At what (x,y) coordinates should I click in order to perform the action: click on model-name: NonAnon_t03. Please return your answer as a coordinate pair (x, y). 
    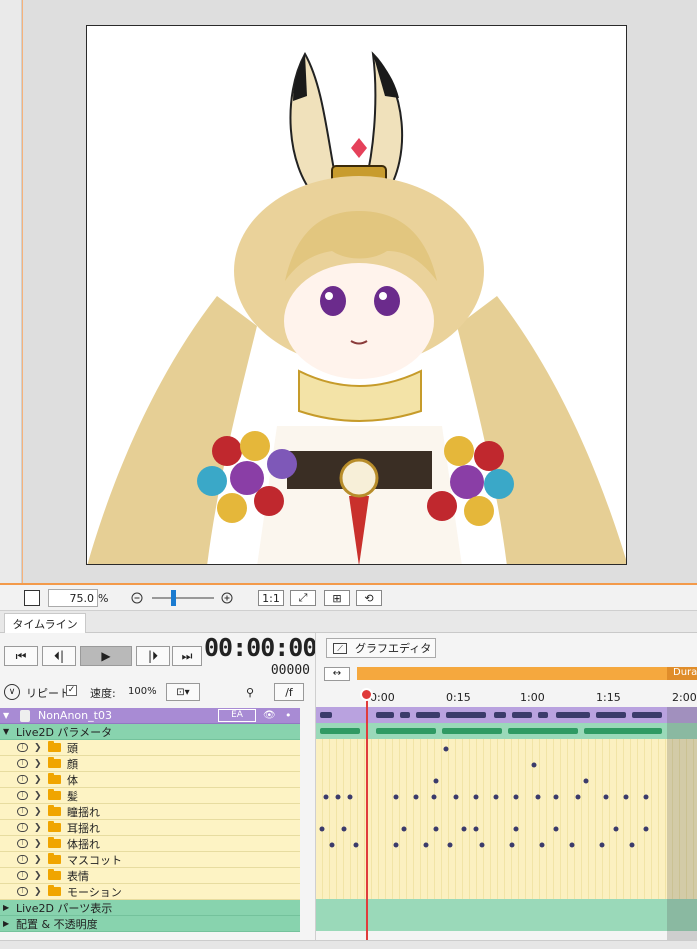
    Looking at the image, I should click on (75, 715).